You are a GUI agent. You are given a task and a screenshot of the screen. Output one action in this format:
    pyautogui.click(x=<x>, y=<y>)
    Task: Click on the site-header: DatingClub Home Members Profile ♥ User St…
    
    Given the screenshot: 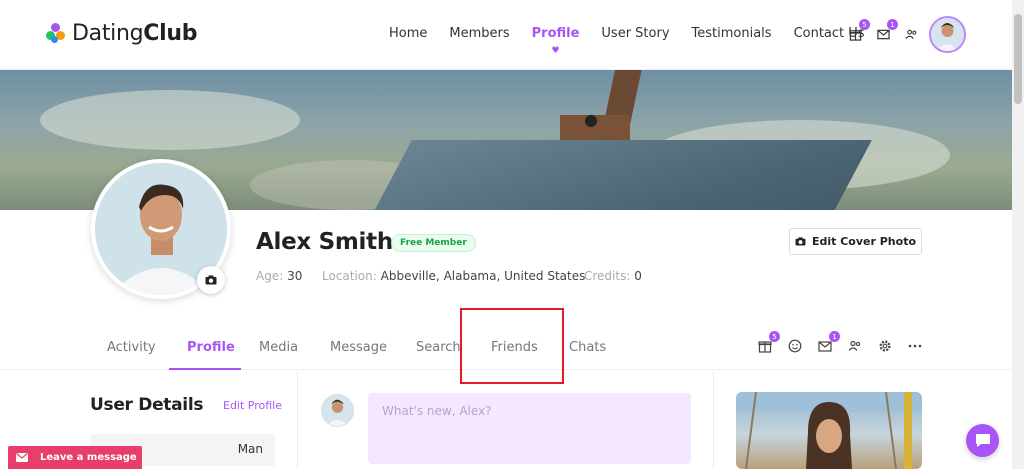 What is the action you would take?
    pyautogui.click(x=506, y=35)
    